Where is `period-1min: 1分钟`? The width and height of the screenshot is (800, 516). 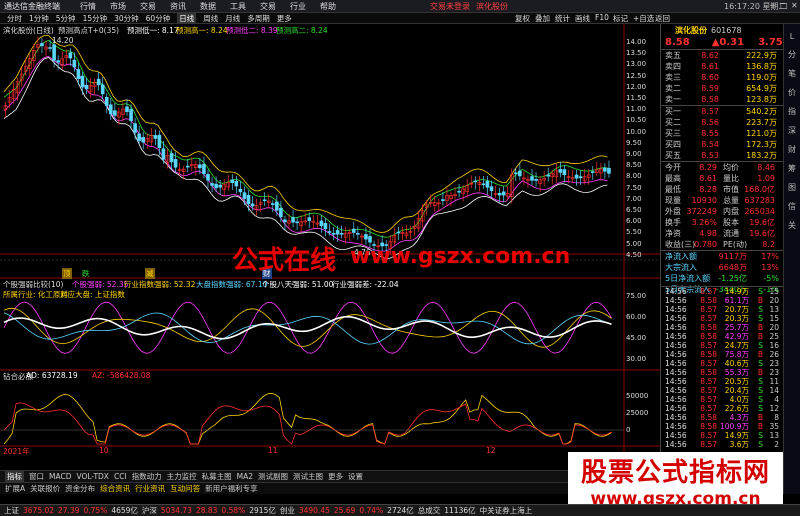
period-1min: 1分钟 is located at coordinates (39, 18).